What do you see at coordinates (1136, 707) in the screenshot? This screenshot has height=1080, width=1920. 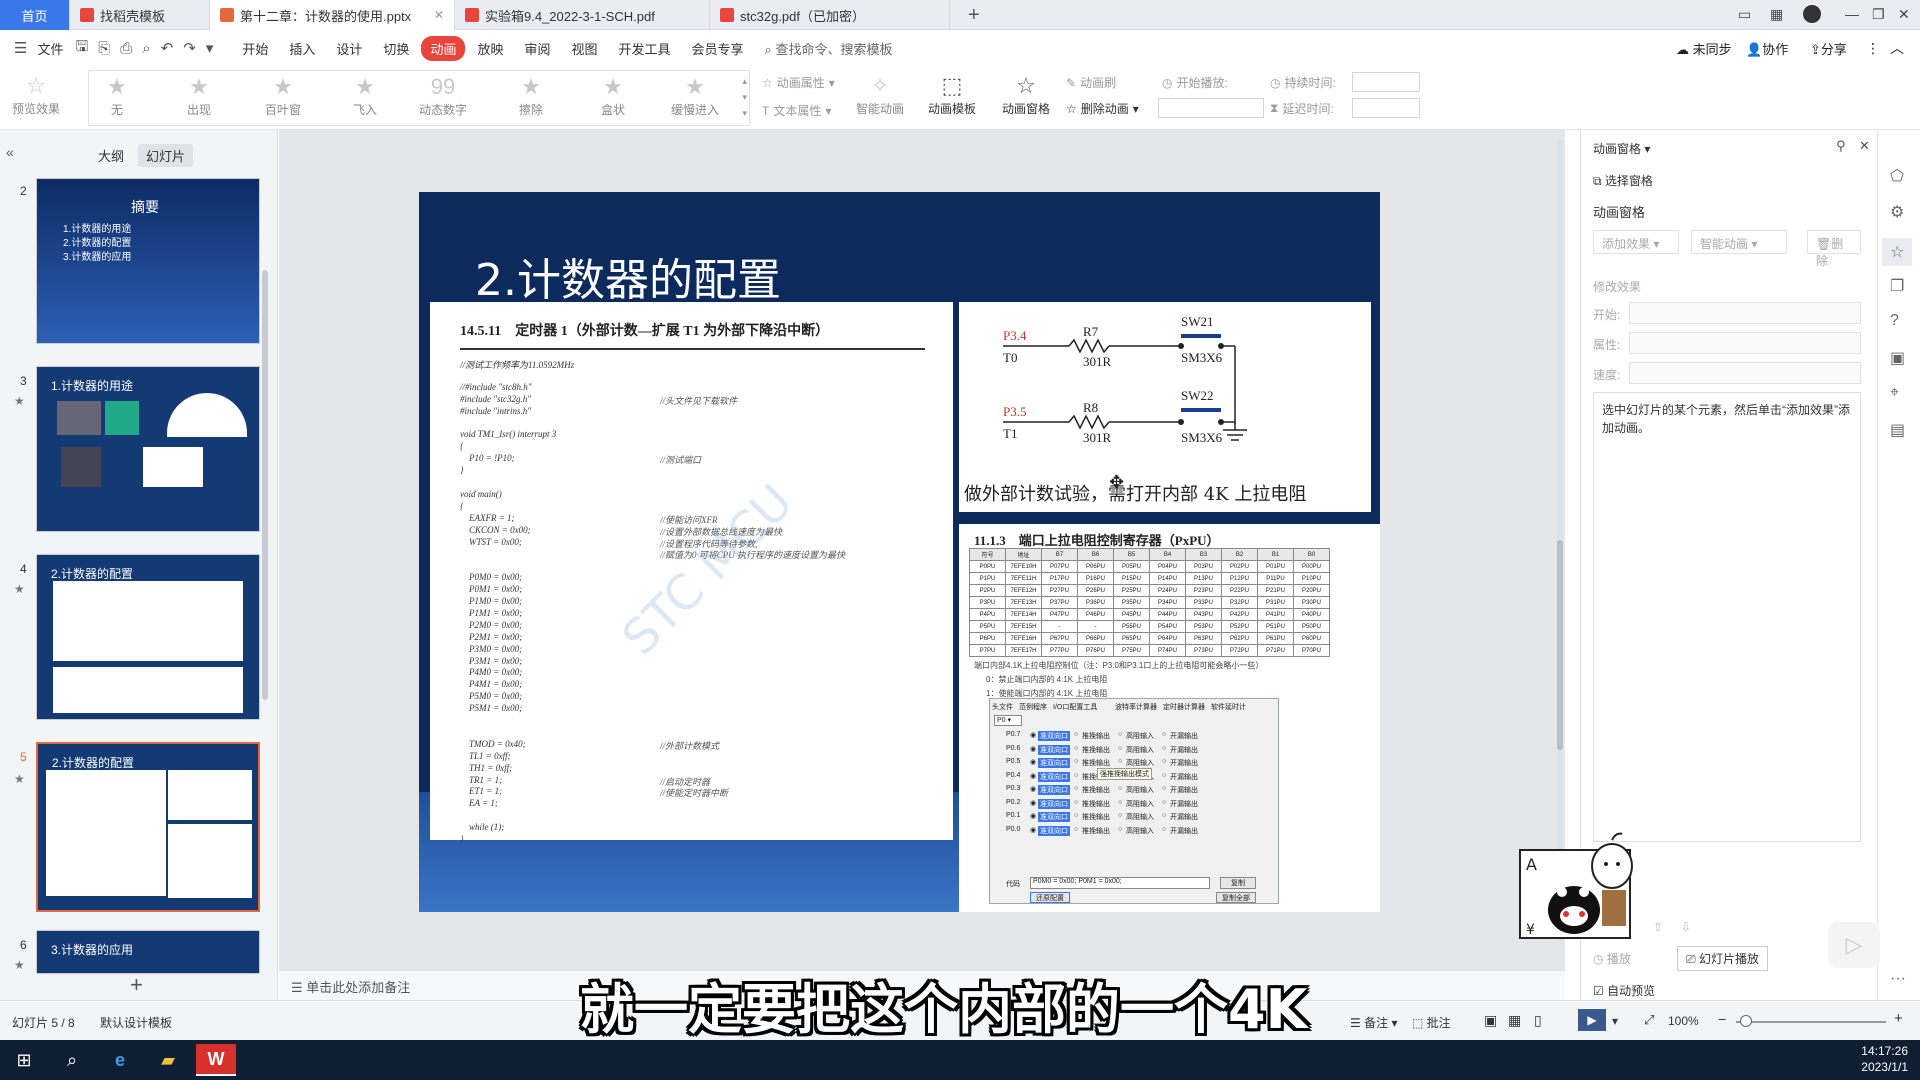 I see `tool-tab: 波特率计算器` at bounding box center [1136, 707].